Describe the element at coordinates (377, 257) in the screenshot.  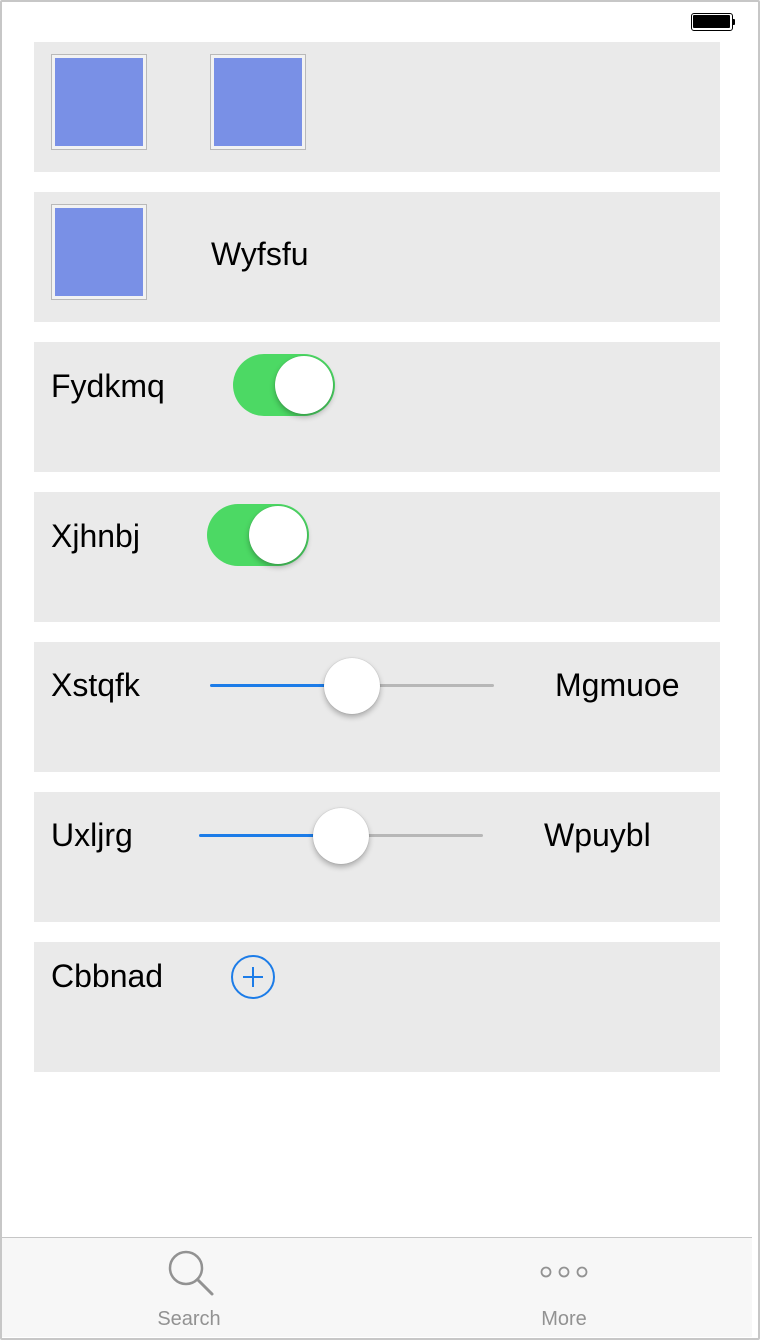
I see `image-label-row: Wyfsfu` at that location.